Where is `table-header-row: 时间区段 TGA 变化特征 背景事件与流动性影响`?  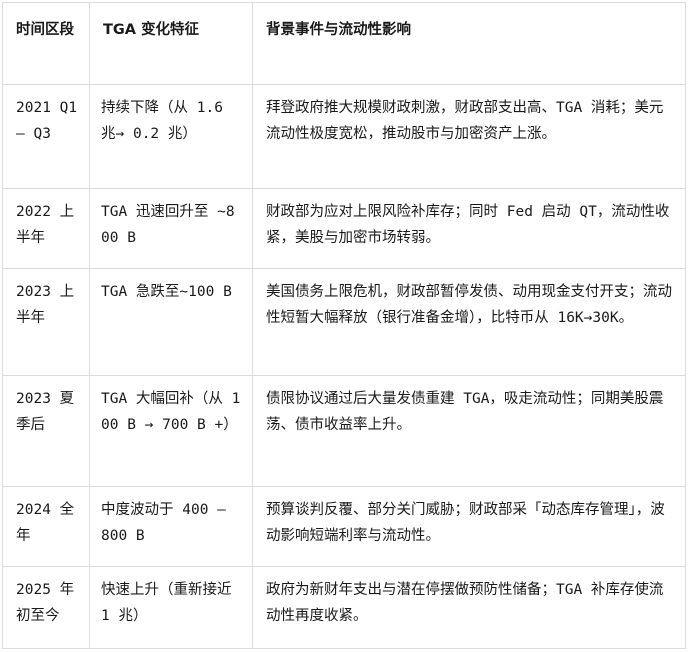 table-header-row: 时间区段 TGA 变化特征 背景事件与流动性影响 is located at coordinates (344, 43).